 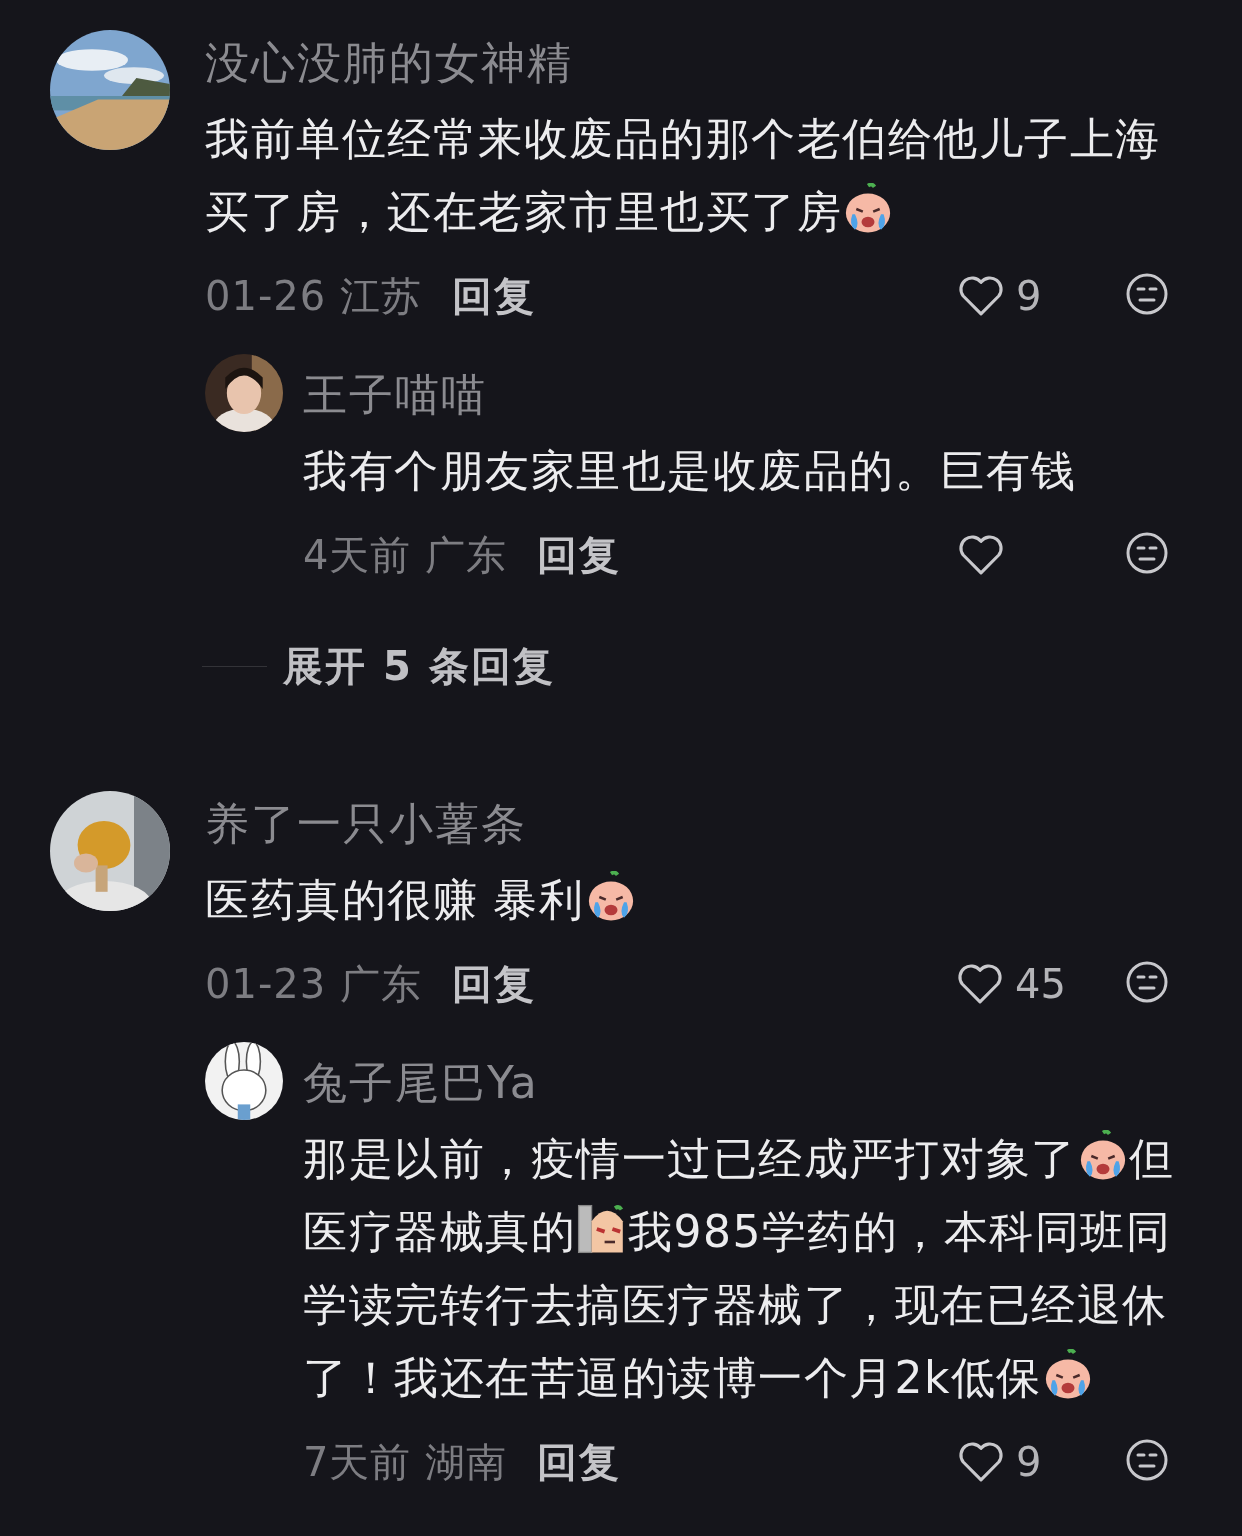 What do you see at coordinates (419, 666) in the screenshot?
I see `expand-replies-link: 展开 5 条回复` at bounding box center [419, 666].